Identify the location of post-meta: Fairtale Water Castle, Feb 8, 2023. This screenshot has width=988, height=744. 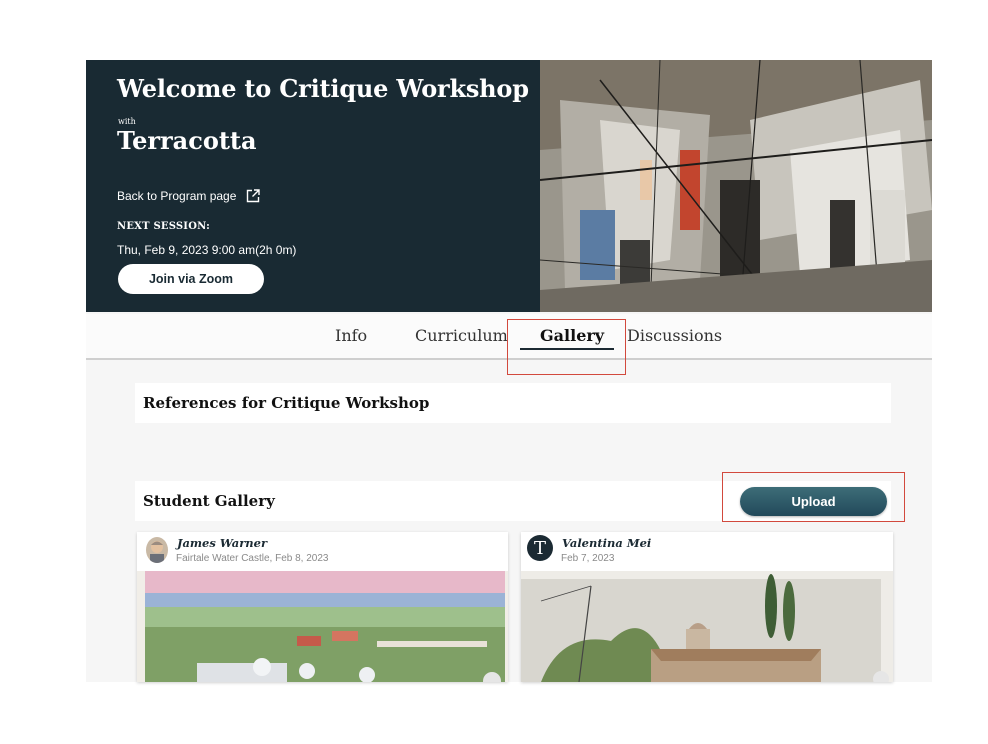
(252, 558).